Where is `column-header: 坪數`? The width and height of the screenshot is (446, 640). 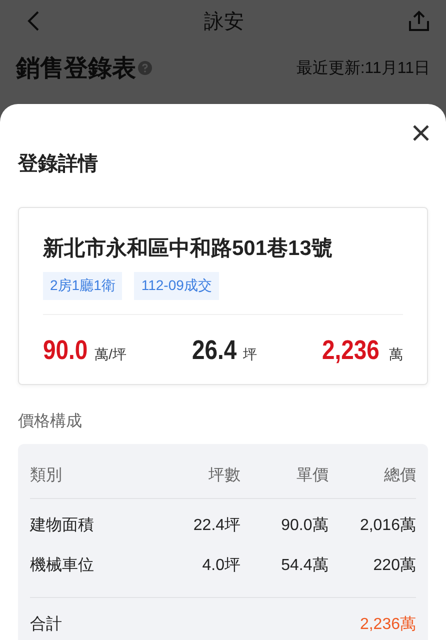
column-header: 坪數 is located at coordinates (224, 476).